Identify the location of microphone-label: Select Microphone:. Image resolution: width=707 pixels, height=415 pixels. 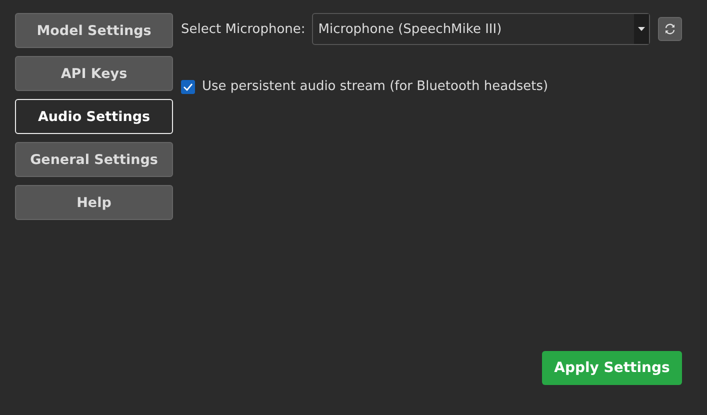
(243, 29).